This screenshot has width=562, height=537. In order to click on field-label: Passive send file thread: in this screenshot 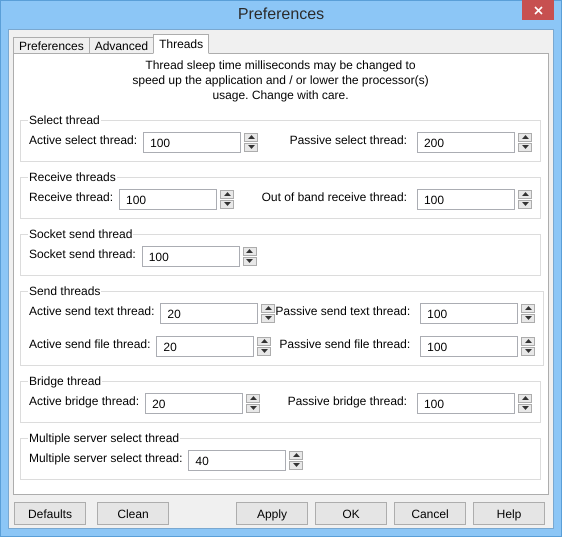, I will do `click(344, 344)`.